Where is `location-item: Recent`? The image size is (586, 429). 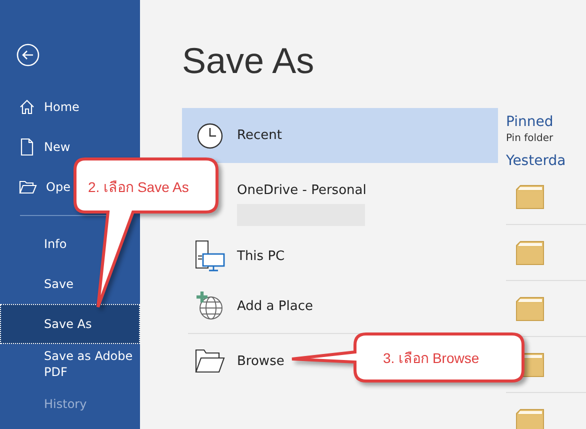
location-item: Recent is located at coordinates (340, 135).